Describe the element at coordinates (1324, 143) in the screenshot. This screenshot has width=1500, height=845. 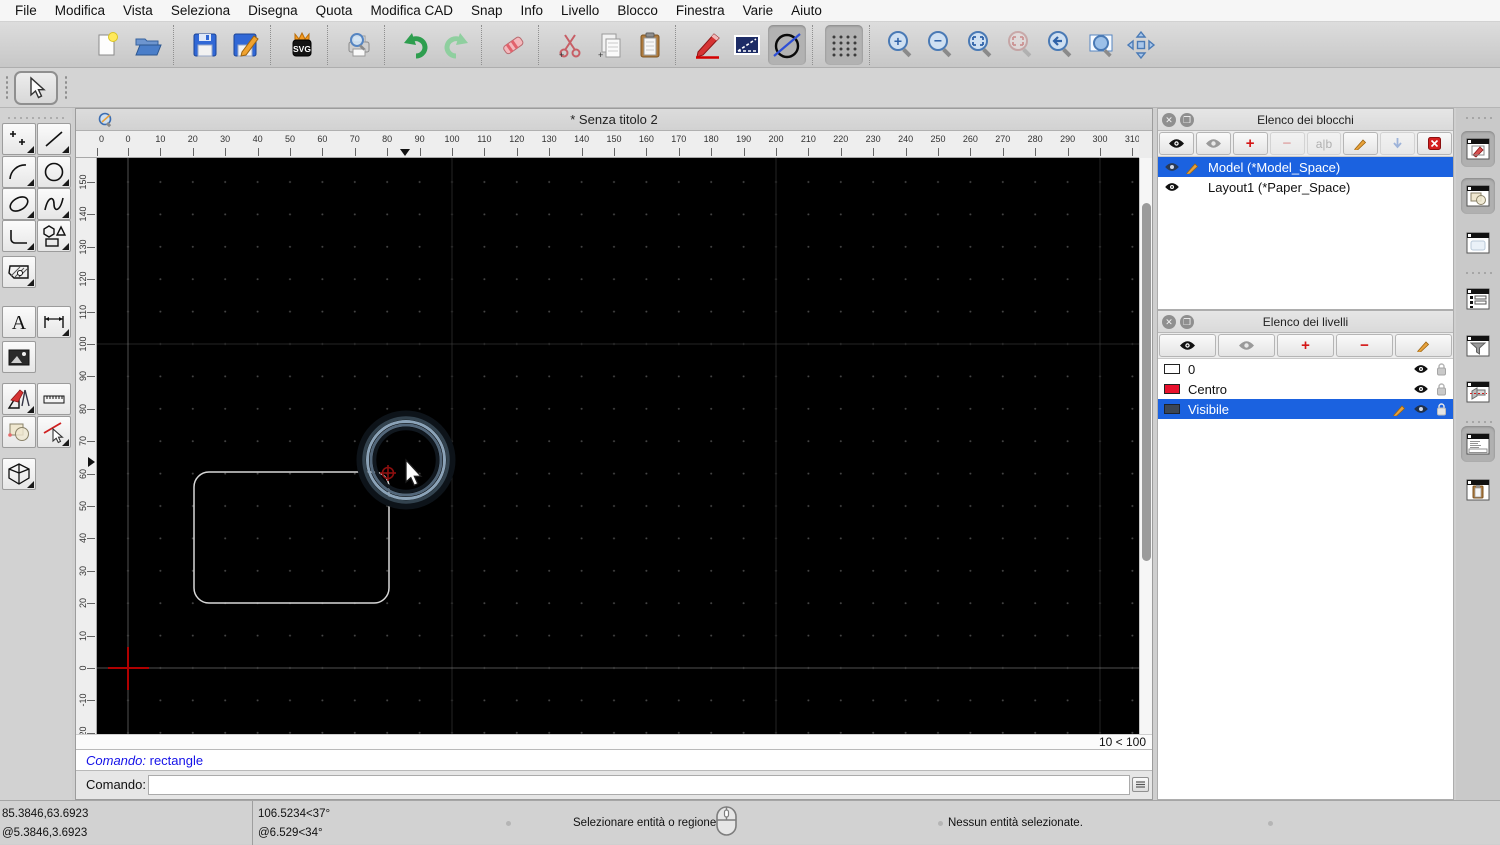
I see `block-rename-button: a|b` at that location.